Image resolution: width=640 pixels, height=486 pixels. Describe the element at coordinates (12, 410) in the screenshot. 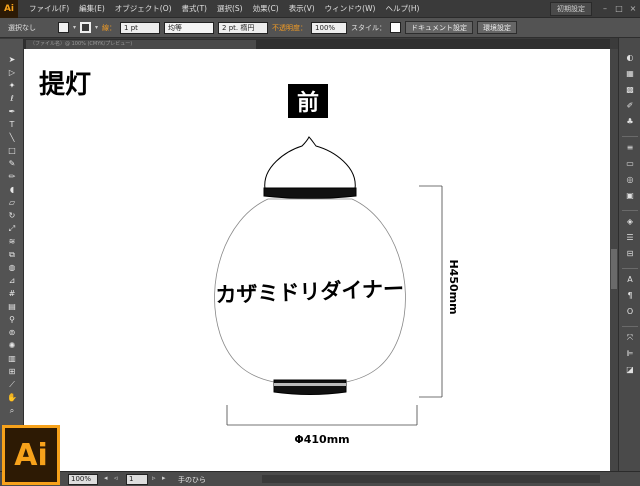

I see `zoom-icon: ⌕` at that location.